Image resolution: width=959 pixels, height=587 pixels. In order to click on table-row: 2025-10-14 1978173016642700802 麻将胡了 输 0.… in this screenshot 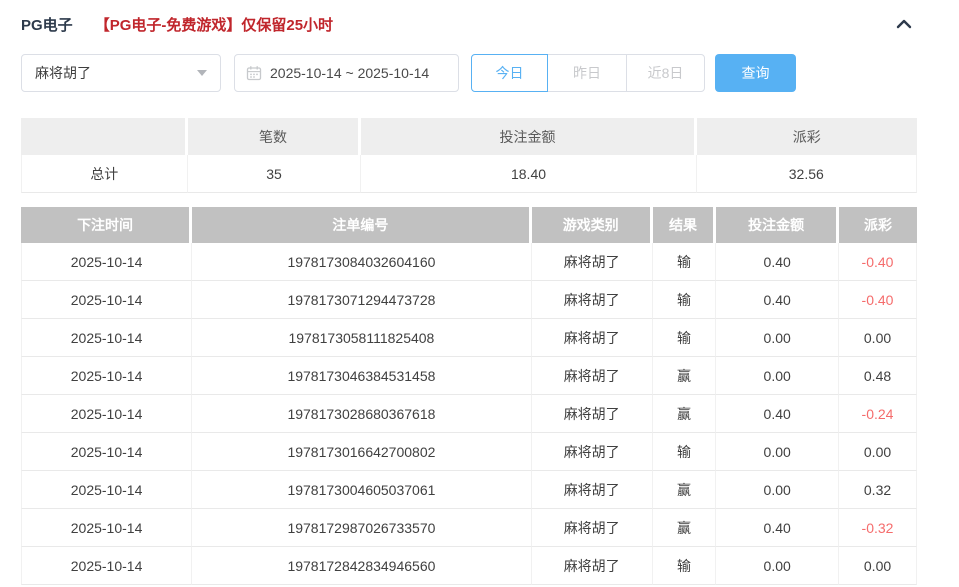, I will do `click(469, 452)`.